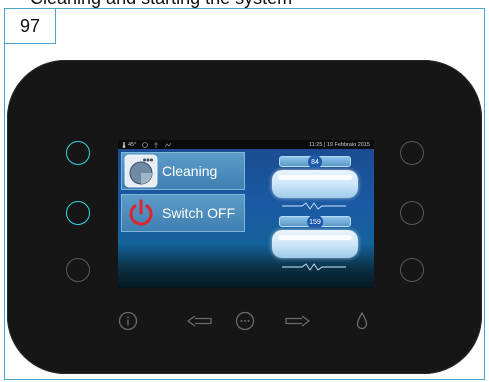  Describe the element at coordinates (132, 144) in the screenshot. I see `temperature-readout: 45°` at that location.